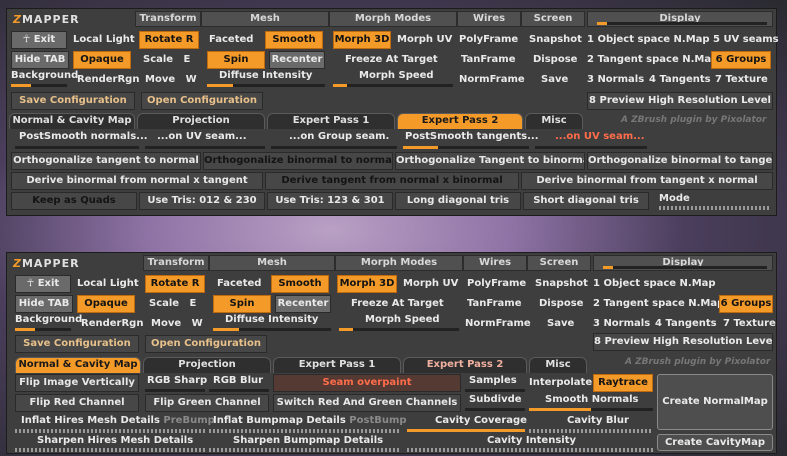 The width and height of the screenshot is (787, 456). I want to click on interpolate-toggle: Interpolate, so click(560, 383).